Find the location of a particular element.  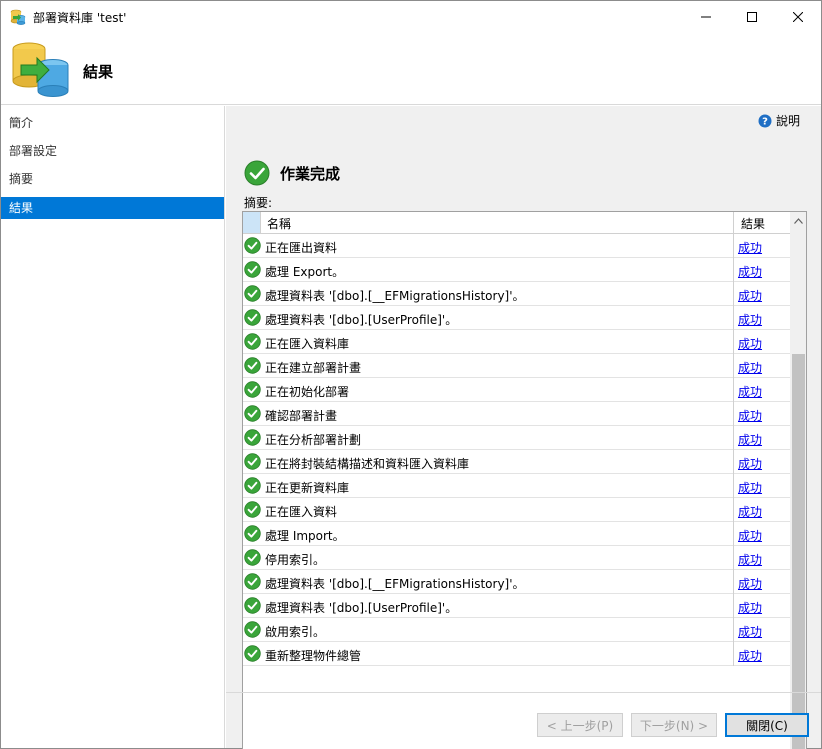

row-name: 正在匯出資料 is located at coordinates (301, 248).